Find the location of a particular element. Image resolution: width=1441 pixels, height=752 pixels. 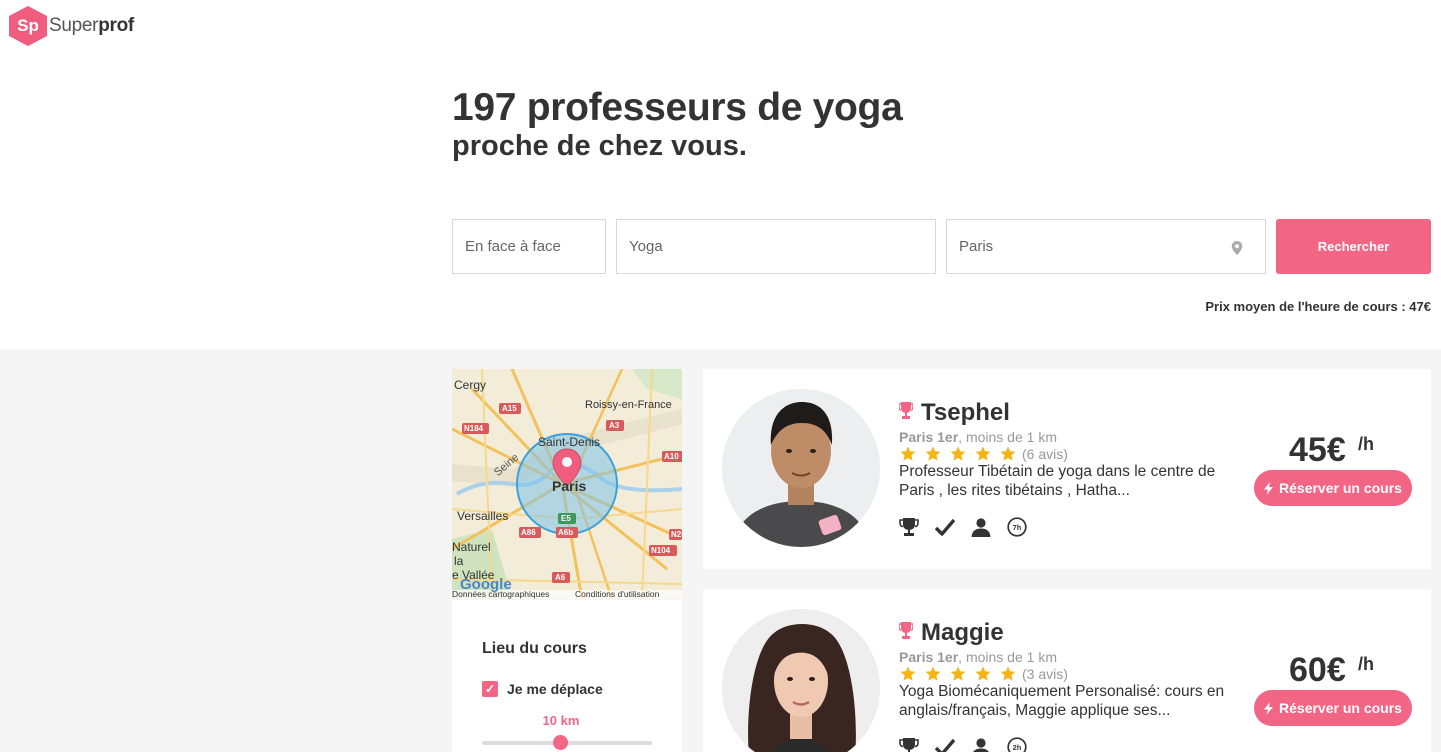

lesson-price: 60€ is located at coordinates (1317, 670).